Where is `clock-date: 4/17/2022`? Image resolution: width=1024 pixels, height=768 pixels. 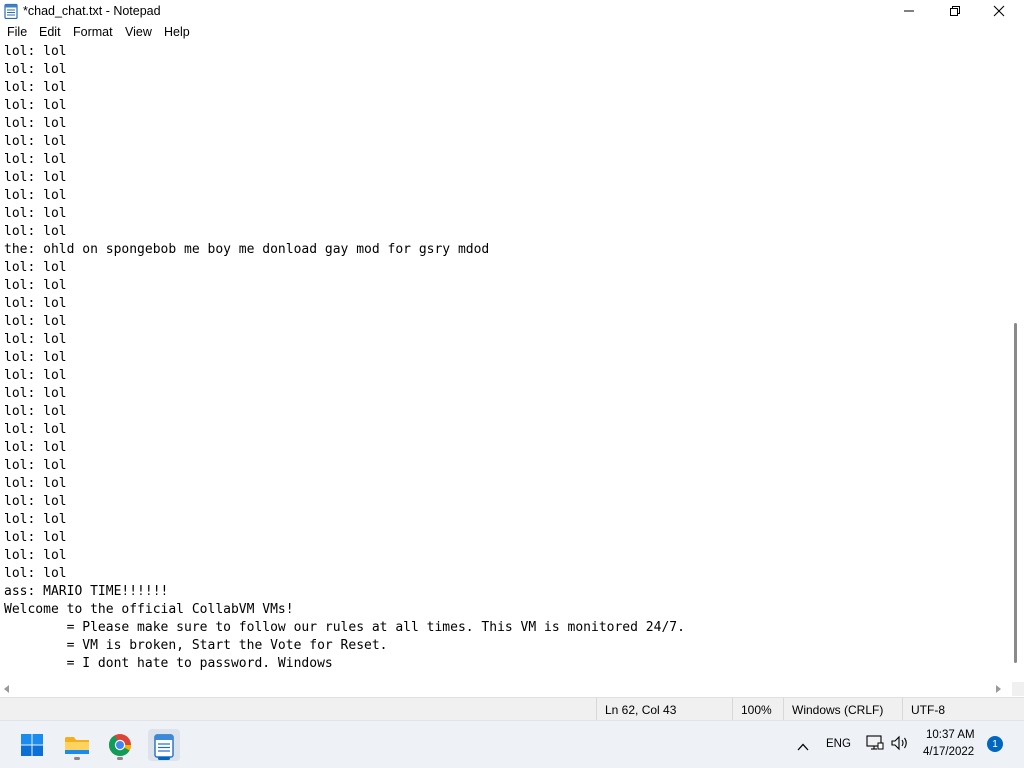 clock-date: 4/17/2022 is located at coordinates (948, 752).